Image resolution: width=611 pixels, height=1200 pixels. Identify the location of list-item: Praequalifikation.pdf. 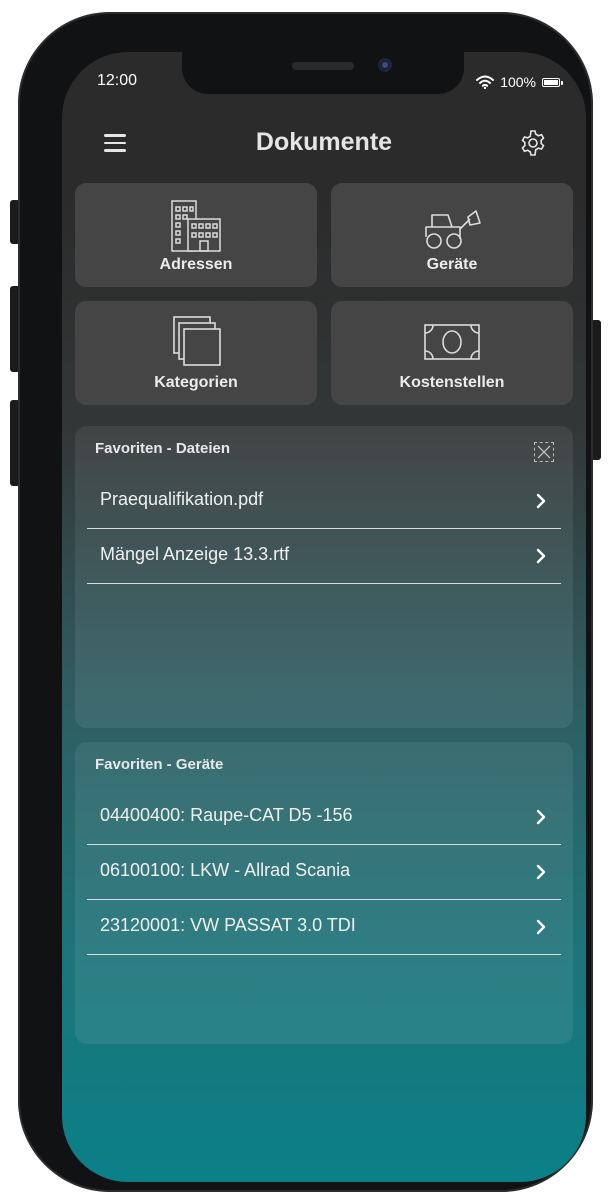
(324, 501).